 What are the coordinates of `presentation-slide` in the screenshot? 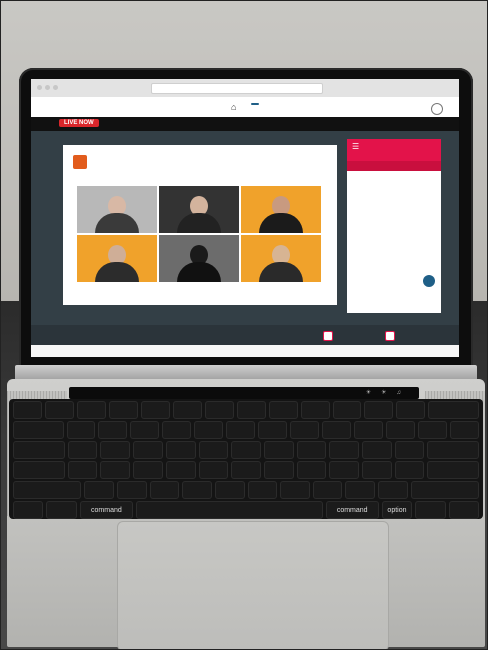 It's located at (200, 225).